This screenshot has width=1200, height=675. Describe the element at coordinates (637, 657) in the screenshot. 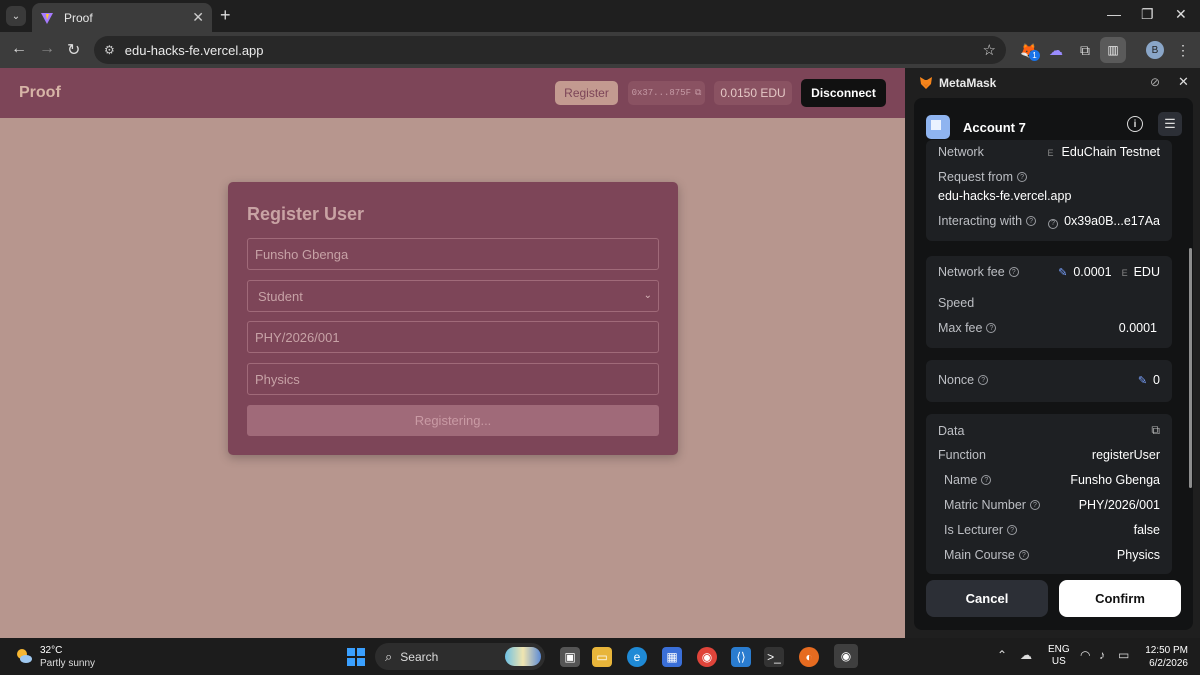

I see `edge-icon: e` at that location.